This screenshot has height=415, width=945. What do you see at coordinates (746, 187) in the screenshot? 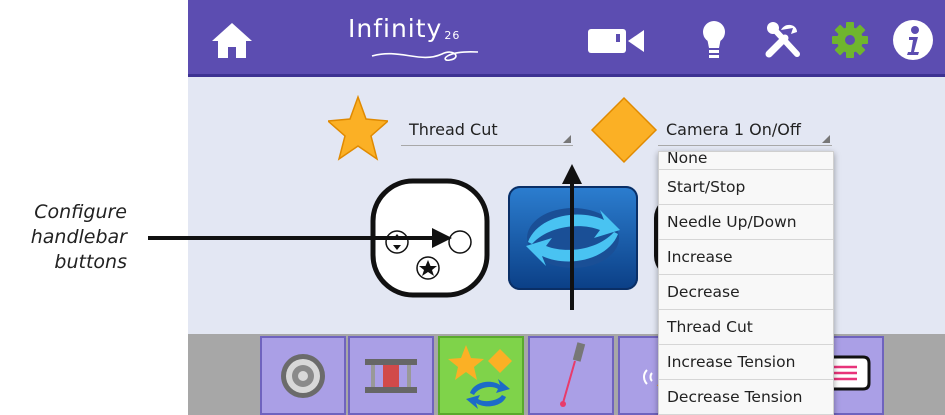
I see `dropdown-option: Start/Stop` at bounding box center [746, 187].